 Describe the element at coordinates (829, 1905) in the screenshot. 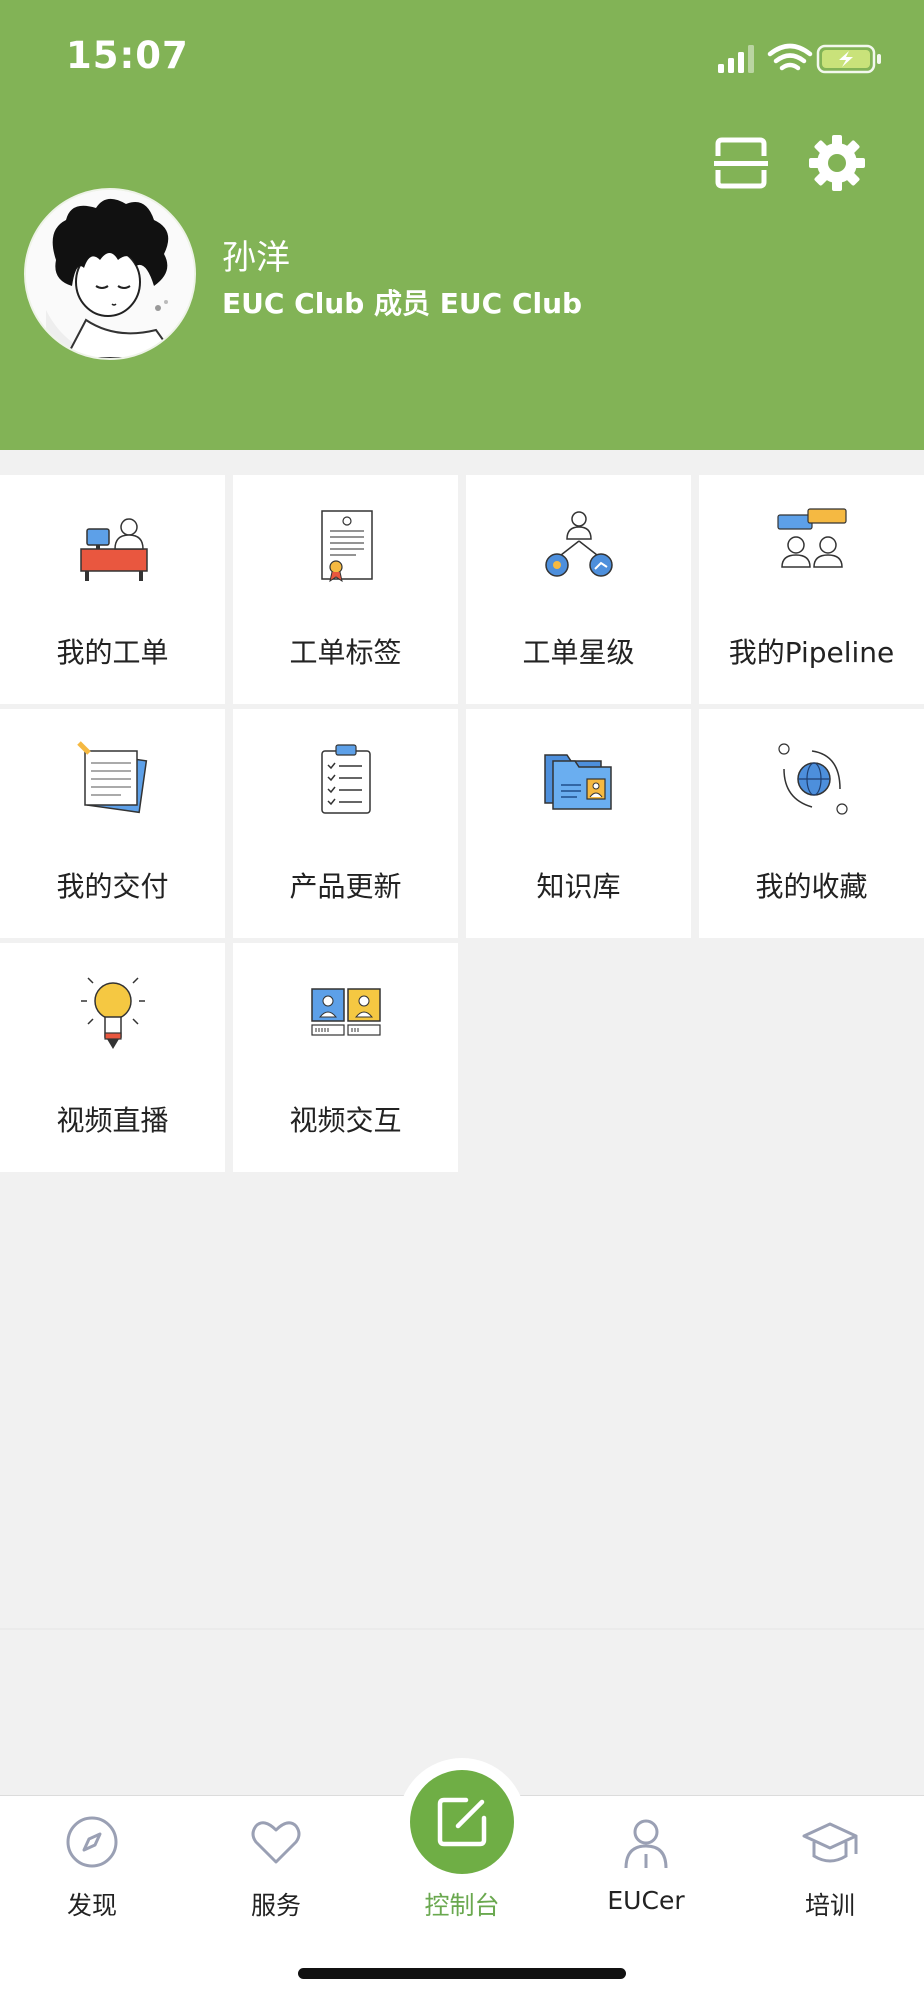

I see `tab-label: 培训` at that location.